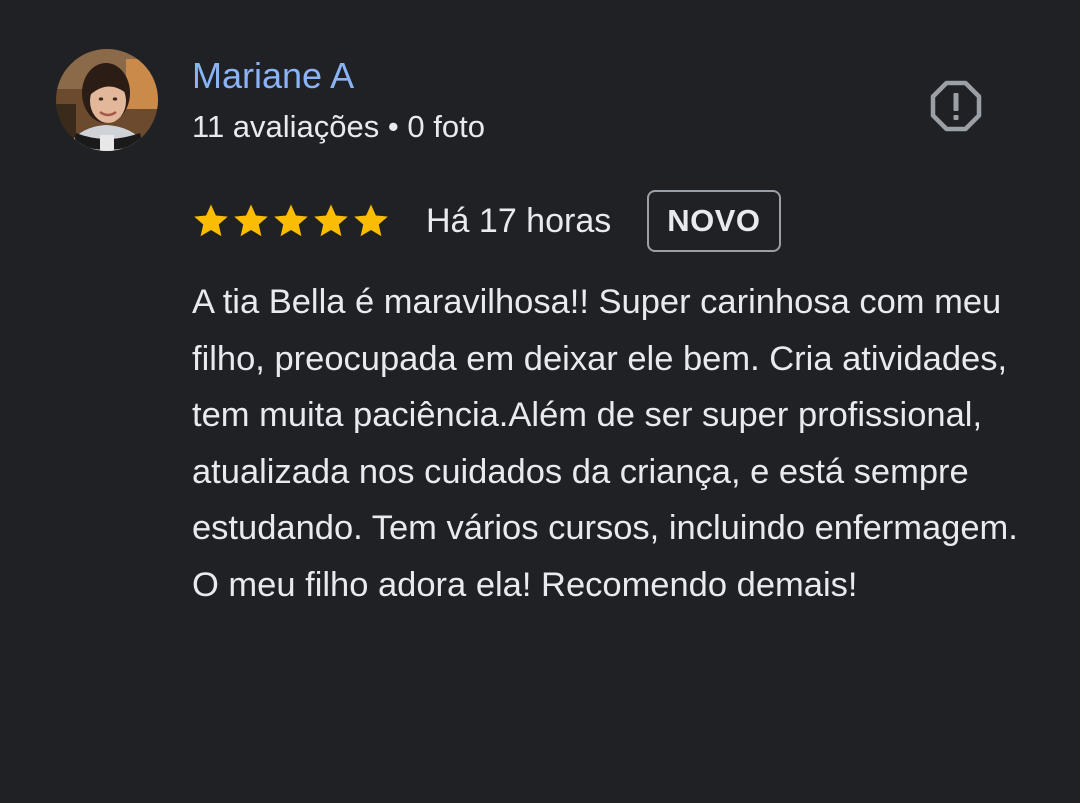 The width and height of the screenshot is (1080, 803). I want to click on avatar-photo-icon, so click(107, 100).